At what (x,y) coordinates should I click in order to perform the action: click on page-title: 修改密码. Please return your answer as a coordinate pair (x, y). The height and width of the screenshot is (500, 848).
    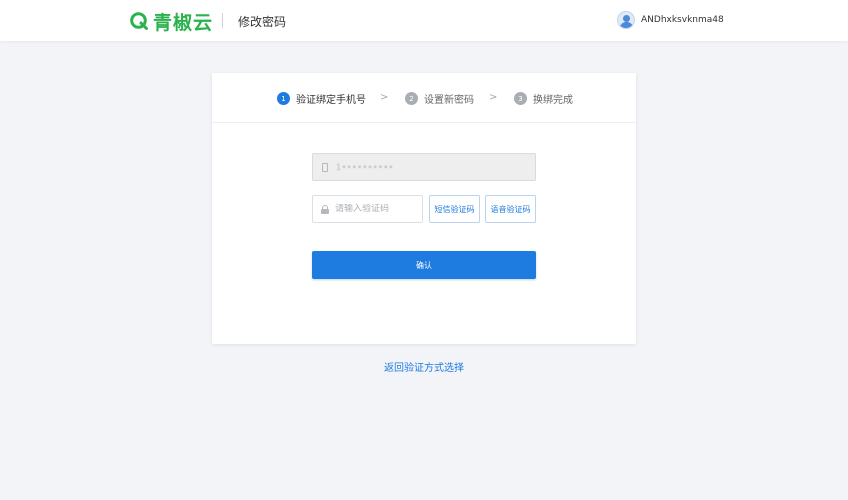
    Looking at the image, I should click on (262, 22).